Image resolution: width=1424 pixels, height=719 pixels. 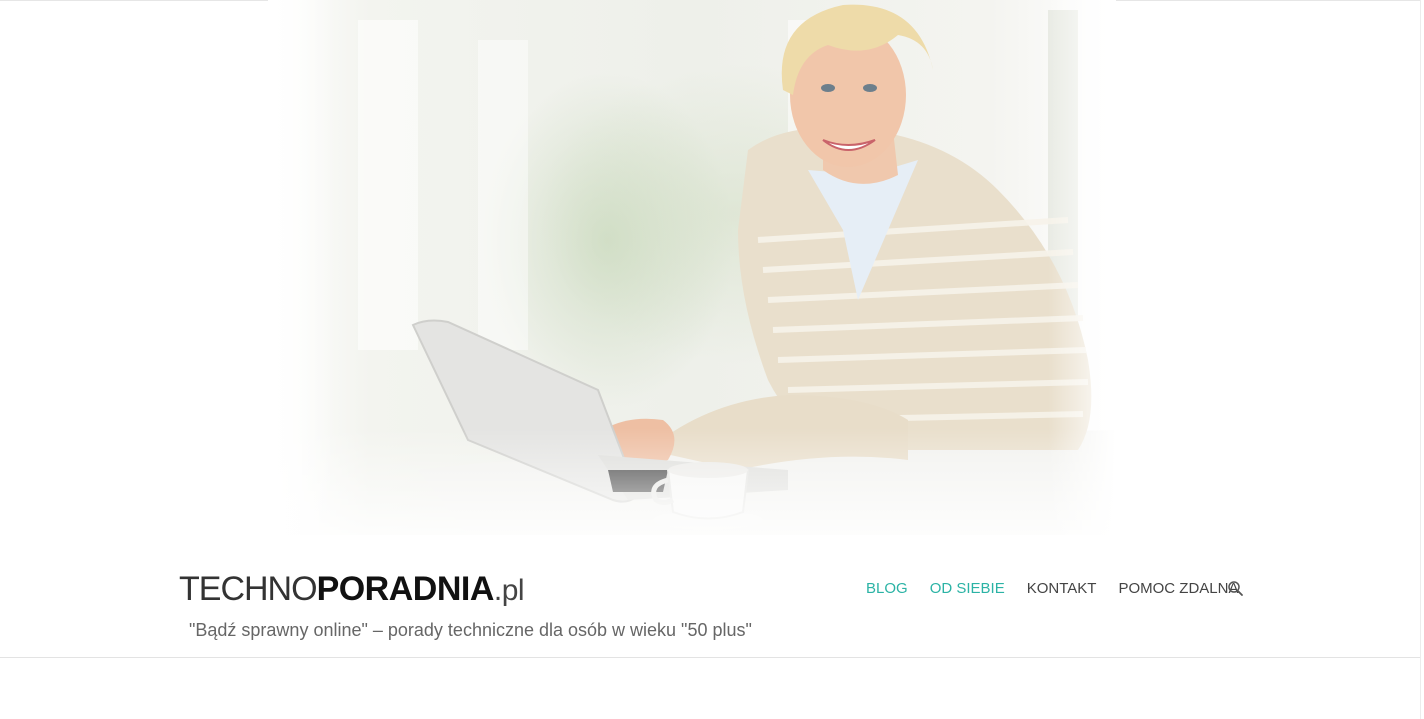 What do you see at coordinates (509, 590) in the screenshot?
I see `logo-part-domain: .pl` at bounding box center [509, 590].